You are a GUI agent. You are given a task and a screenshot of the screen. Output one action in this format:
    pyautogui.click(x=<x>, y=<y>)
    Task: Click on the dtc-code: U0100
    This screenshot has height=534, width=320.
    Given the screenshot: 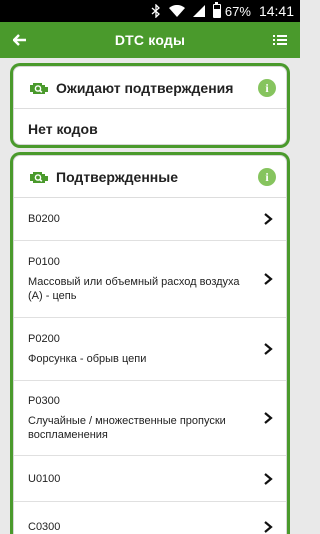 What is the action you would take?
    pyautogui.click(x=44, y=478)
    